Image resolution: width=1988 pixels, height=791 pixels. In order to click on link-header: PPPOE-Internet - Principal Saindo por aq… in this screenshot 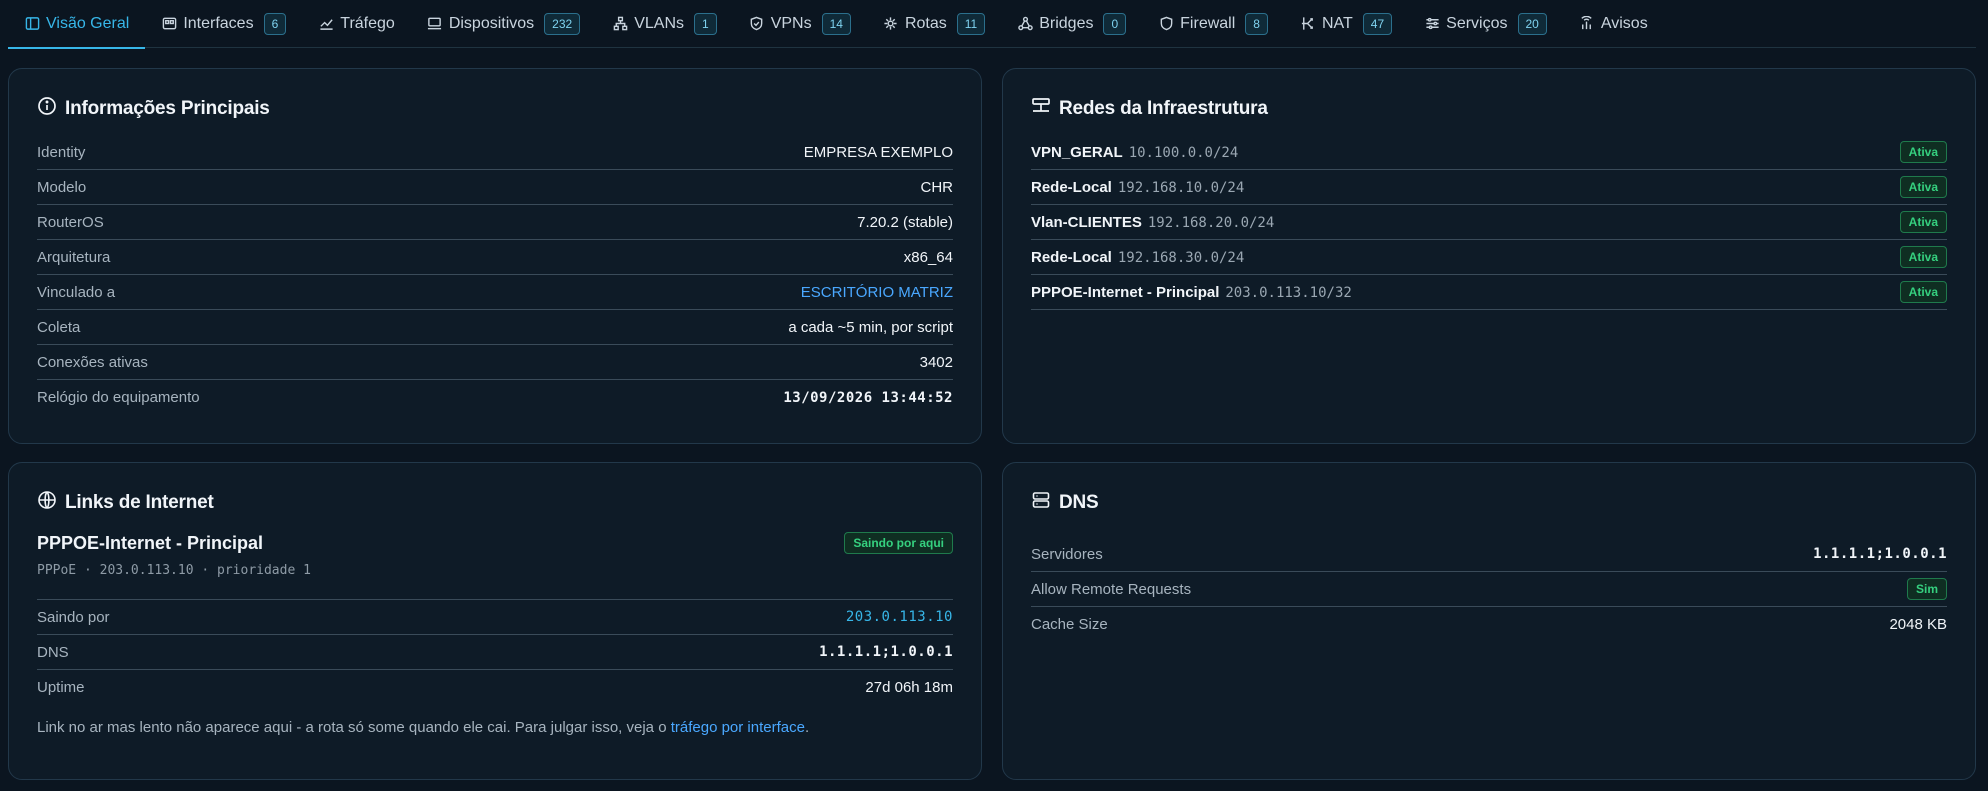, I will do `click(495, 543)`.